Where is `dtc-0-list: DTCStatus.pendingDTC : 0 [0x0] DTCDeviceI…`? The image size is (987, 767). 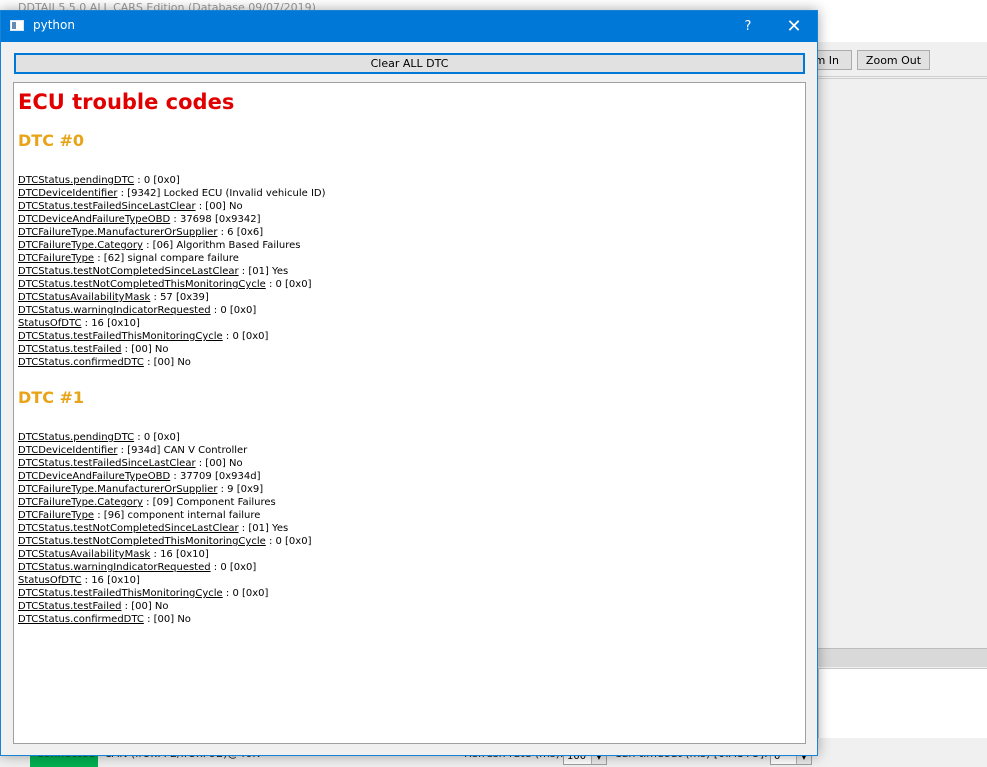
dtc-0-list: DTCStatus.pendingDTC : 0 [0x0] DTCDeviceI… is located at coordinates (172, 271).